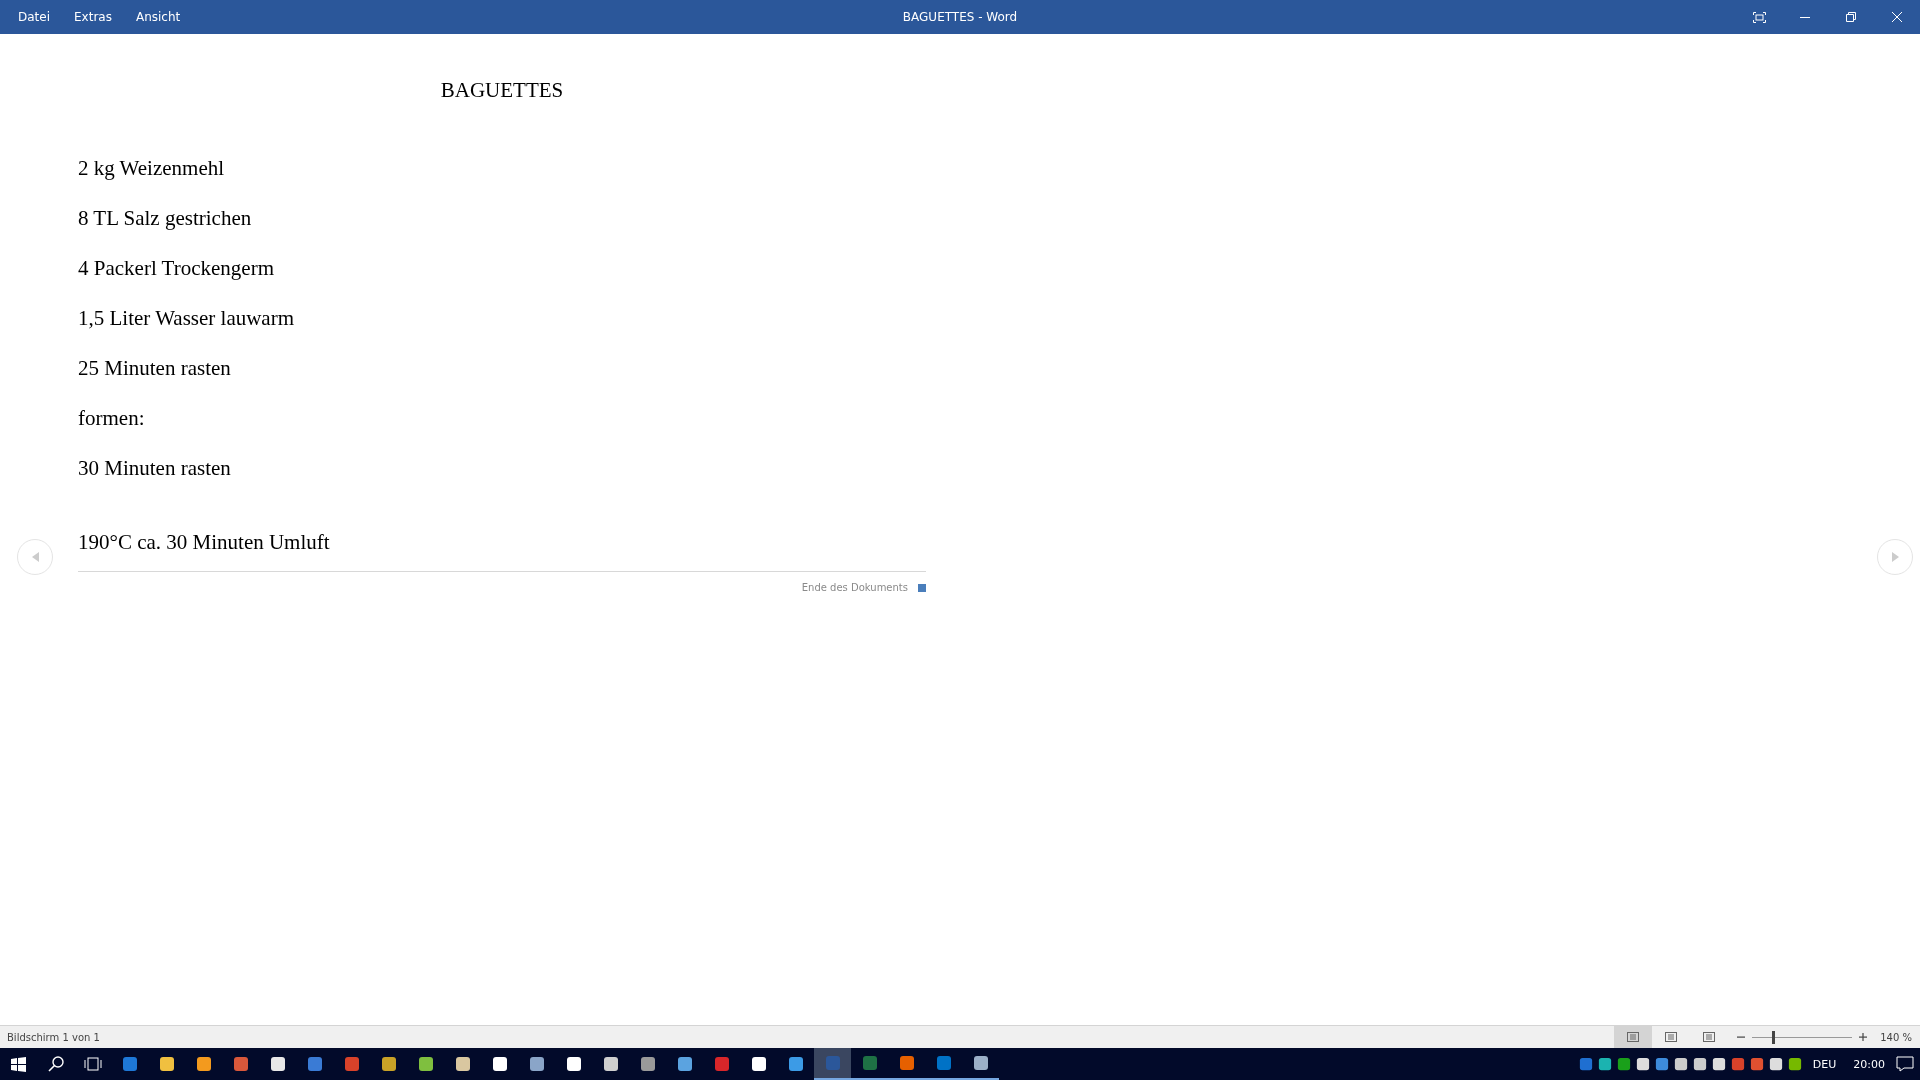 This screenshot has width=1920, height=1080. What do you see at coordinates (1623, 1064) in the screenshot?
I see `square-icon` at bounding box center [1623, 1064].